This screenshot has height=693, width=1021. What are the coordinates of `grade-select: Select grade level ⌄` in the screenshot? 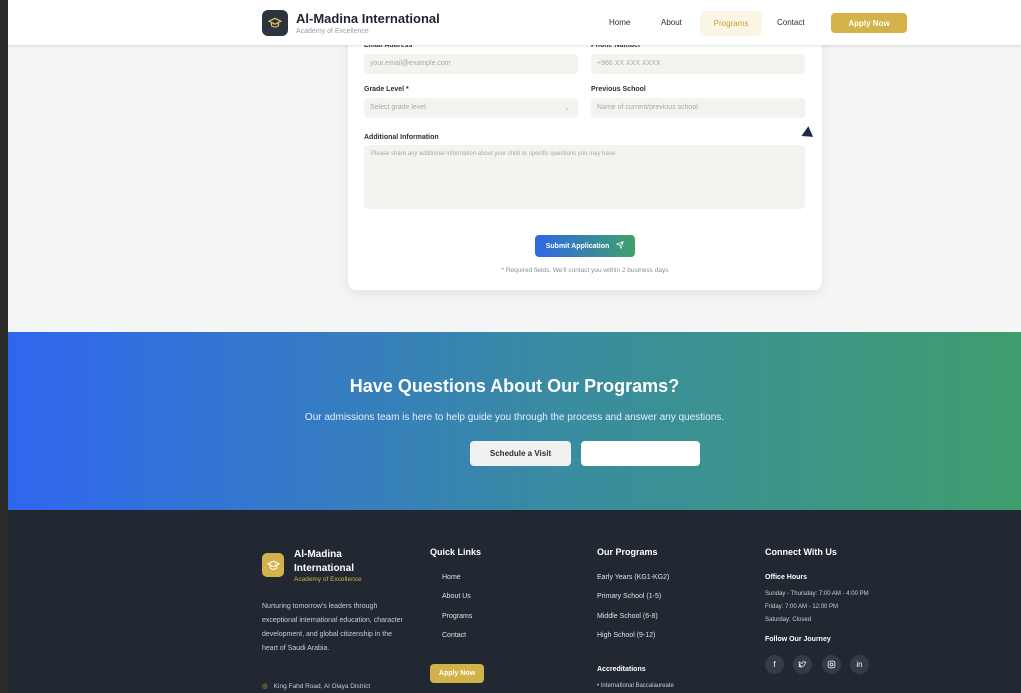 It's located at (471, 108).